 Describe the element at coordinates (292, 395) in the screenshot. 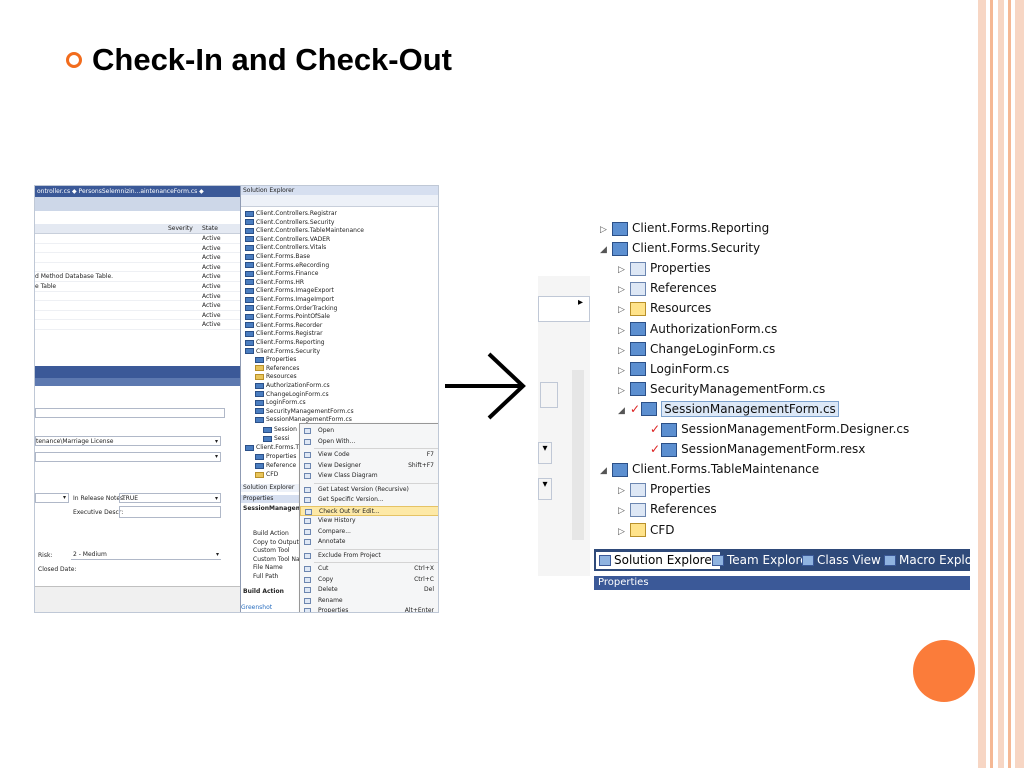

I see `tree-node: ChangeLoginForm.cs` at that location.